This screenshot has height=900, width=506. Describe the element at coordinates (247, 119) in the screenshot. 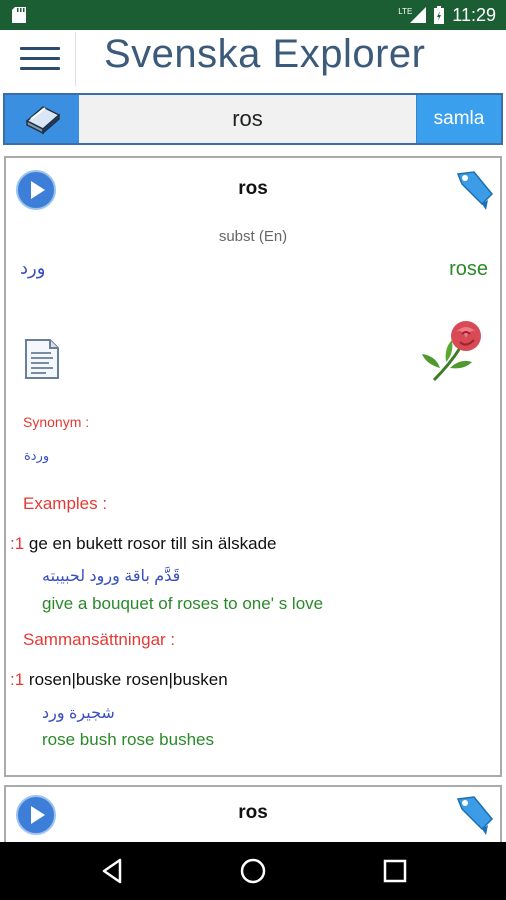

I see `search-input` at that location.